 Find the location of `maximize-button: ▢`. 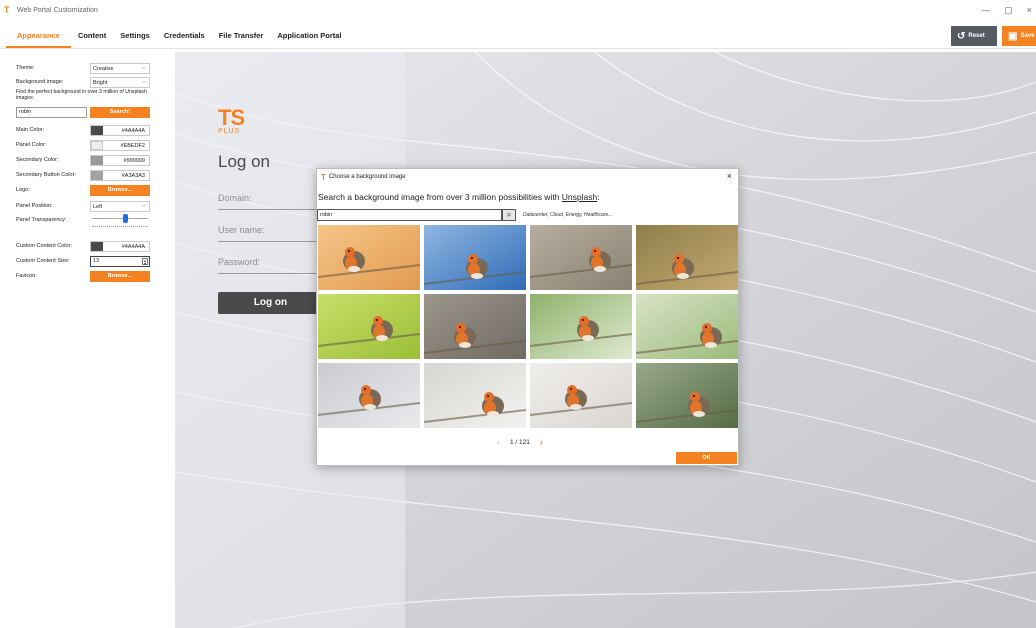

maximize-button: ▢ is located at coordinates (1008, 10).